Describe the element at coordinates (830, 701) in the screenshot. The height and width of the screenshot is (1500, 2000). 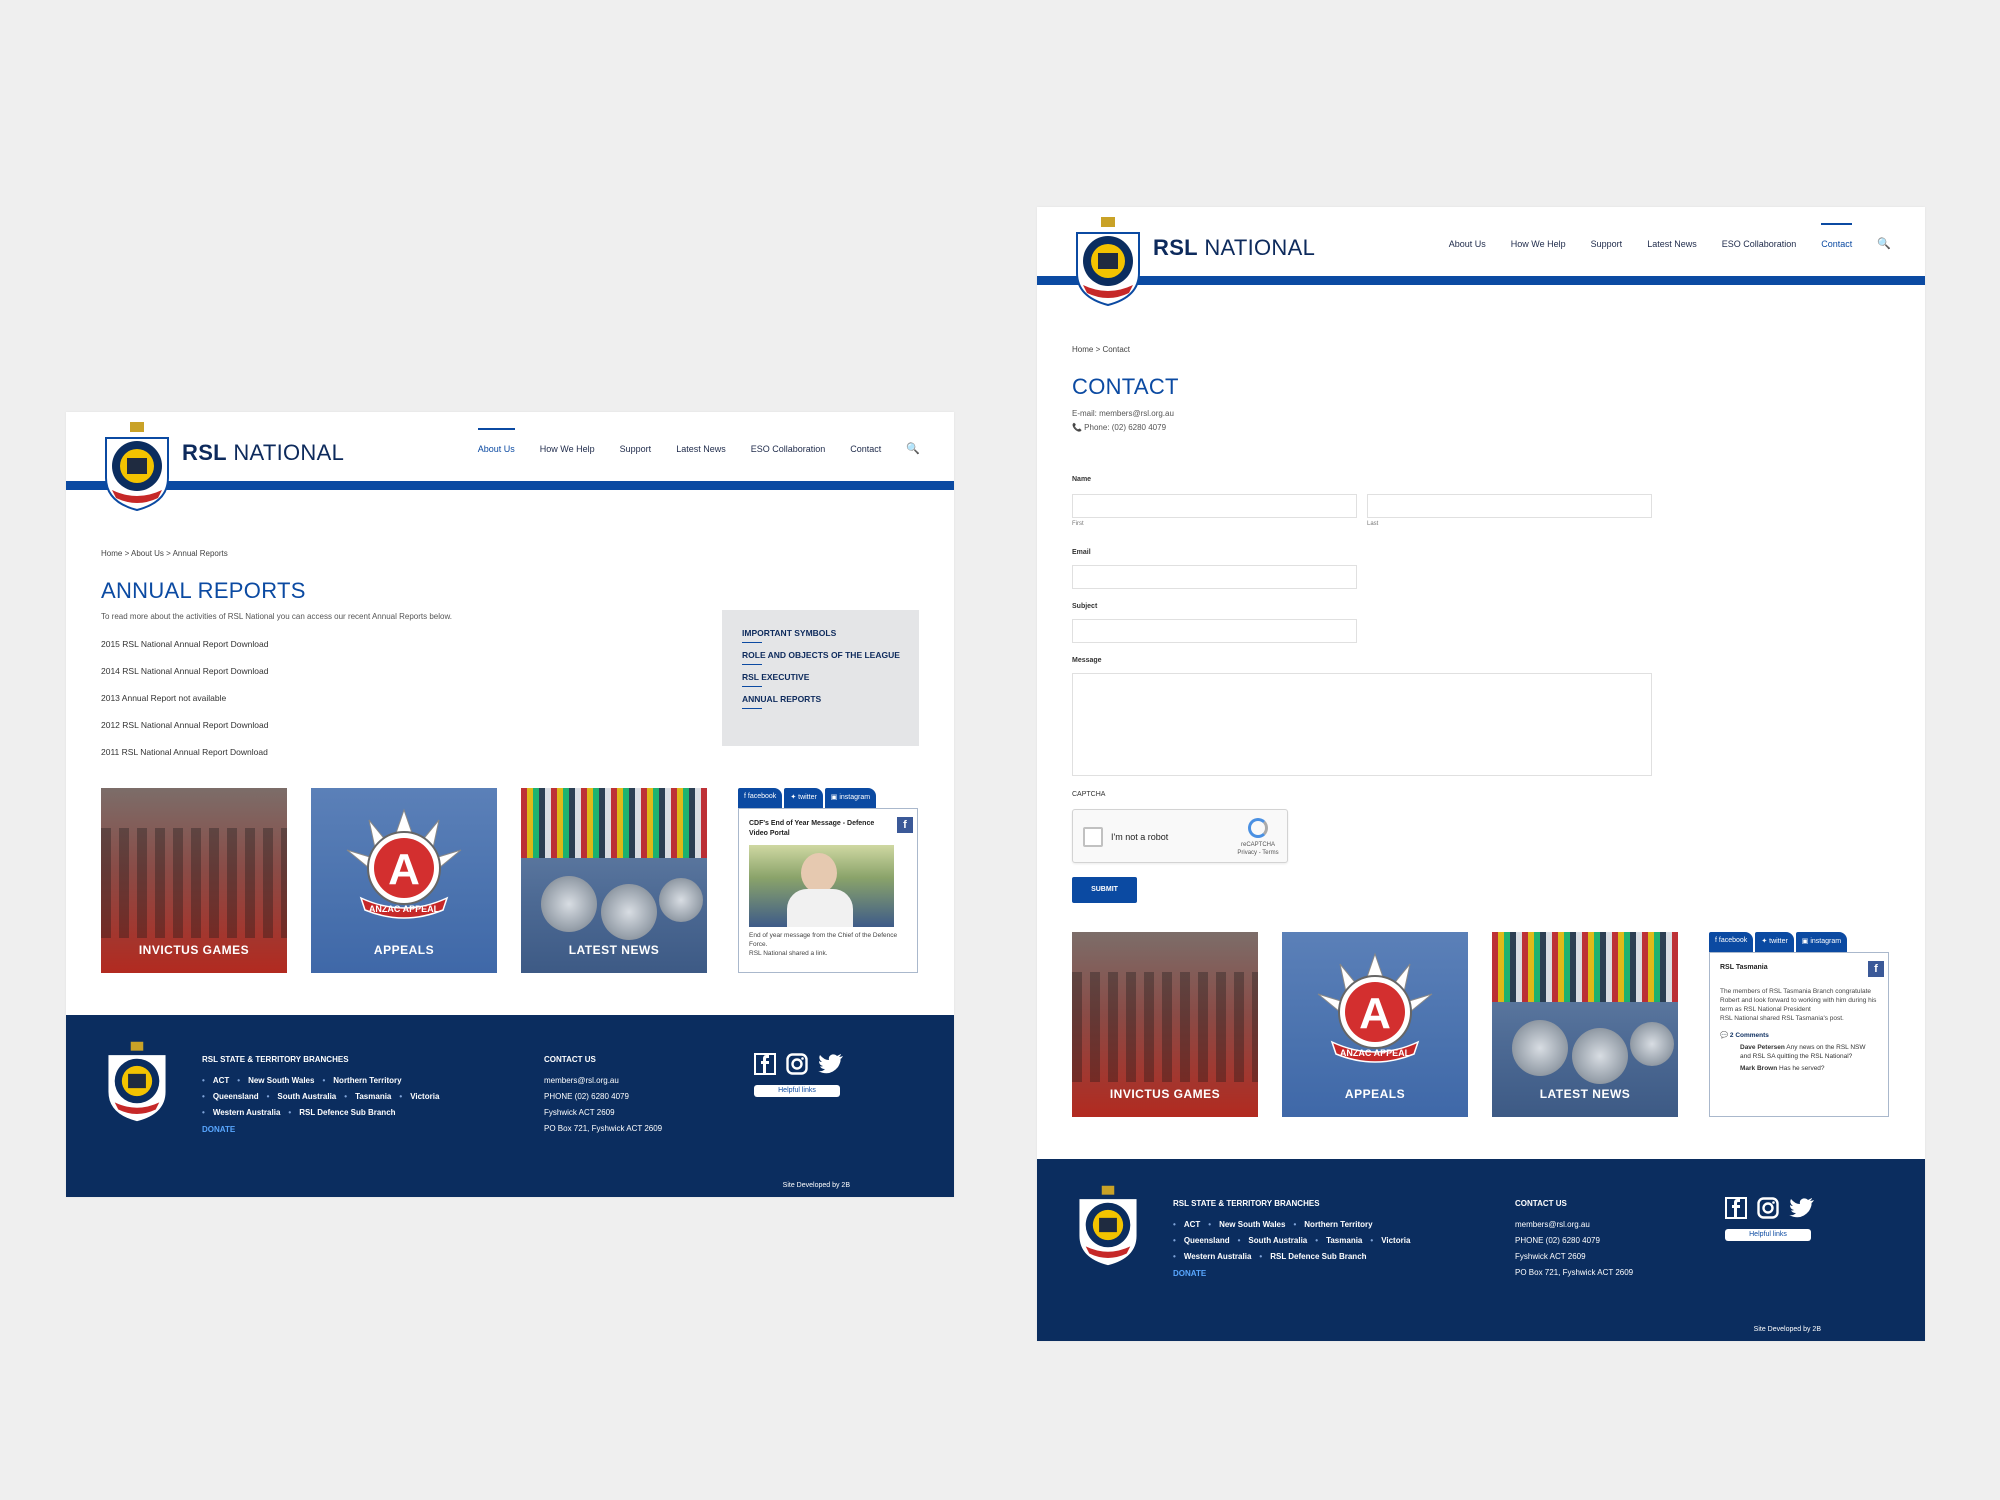
I see `sidebar-item-annual-reports: ANNUAL REPORTS` at that location.